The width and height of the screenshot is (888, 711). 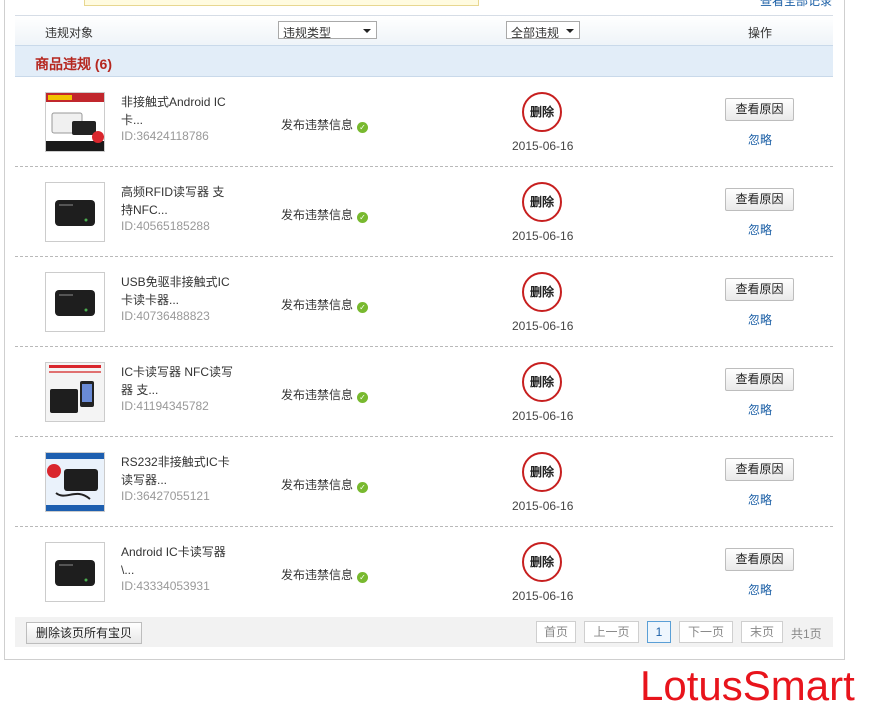 What do you see at coordinates (84, 633) in the screenshot?
I see `delete-all-on-page-button: 删除该页所有宝贝` at bounding box center [84, 633].